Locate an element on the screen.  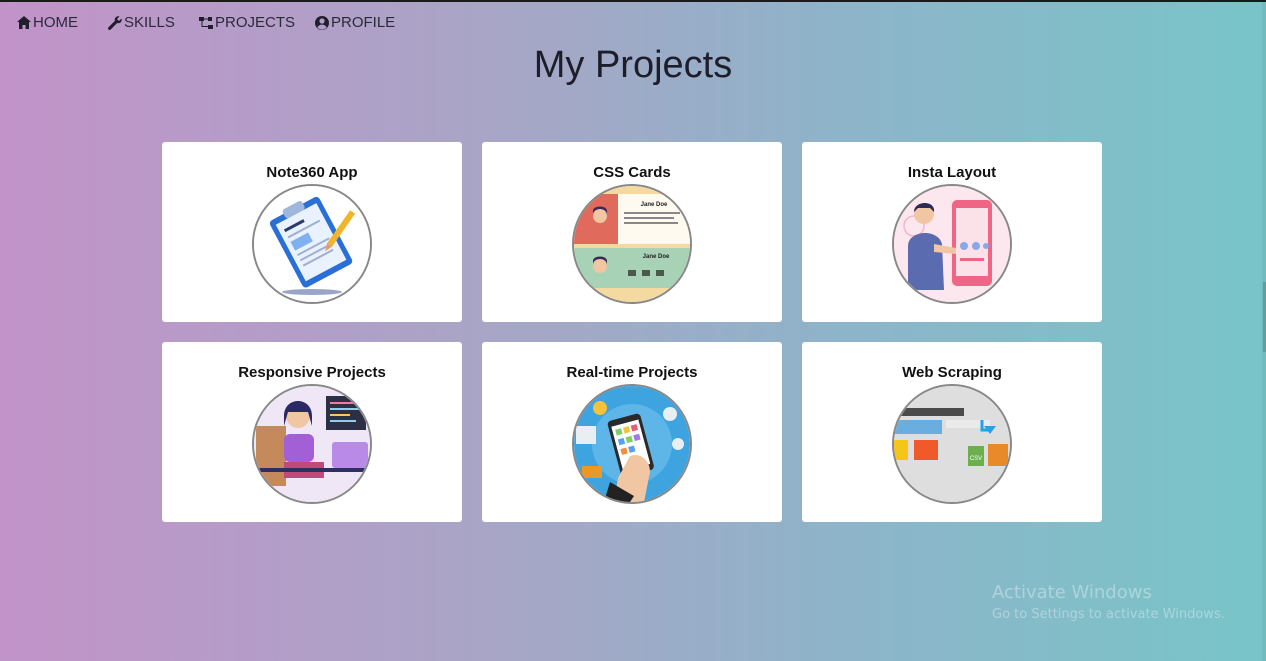
nav-skills-link: SKILLS is located at coordinates (141, 22).